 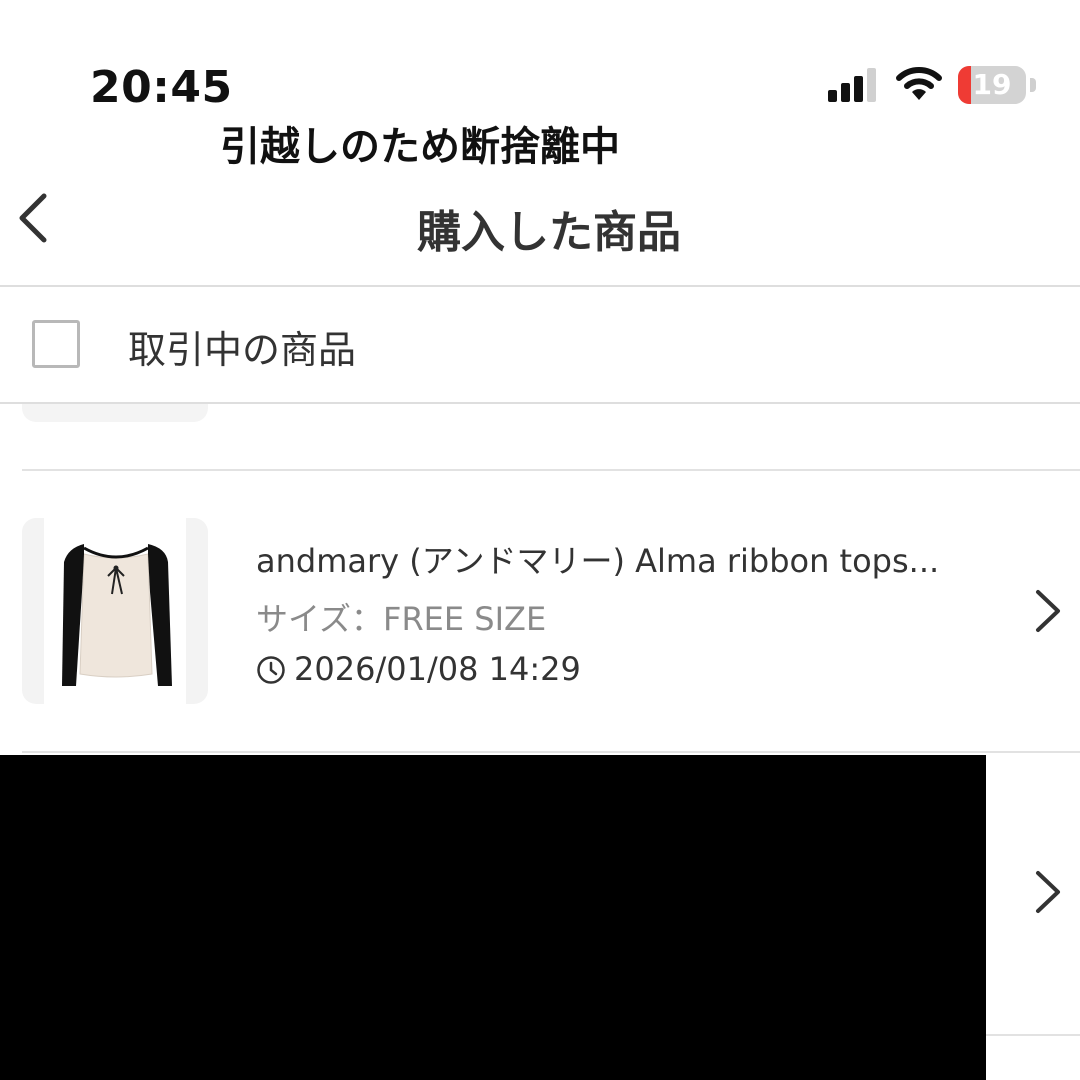 I want to click on battery-tip, so click(x=1033, y=85).